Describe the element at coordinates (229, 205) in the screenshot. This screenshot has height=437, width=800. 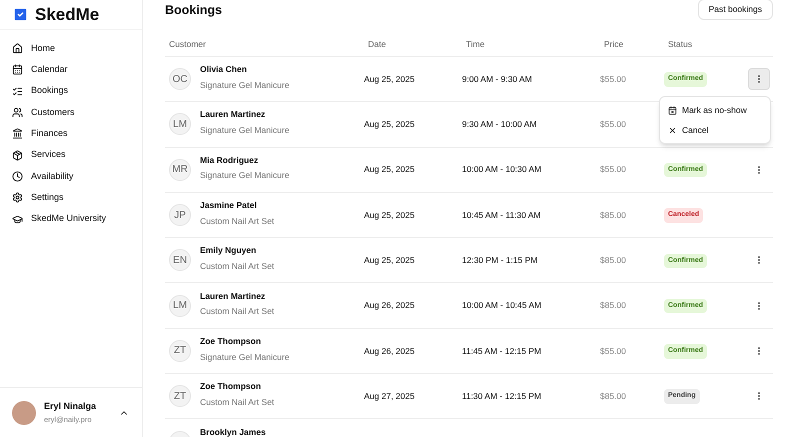
I see `customer-name: Jasmine Patel` at that location.